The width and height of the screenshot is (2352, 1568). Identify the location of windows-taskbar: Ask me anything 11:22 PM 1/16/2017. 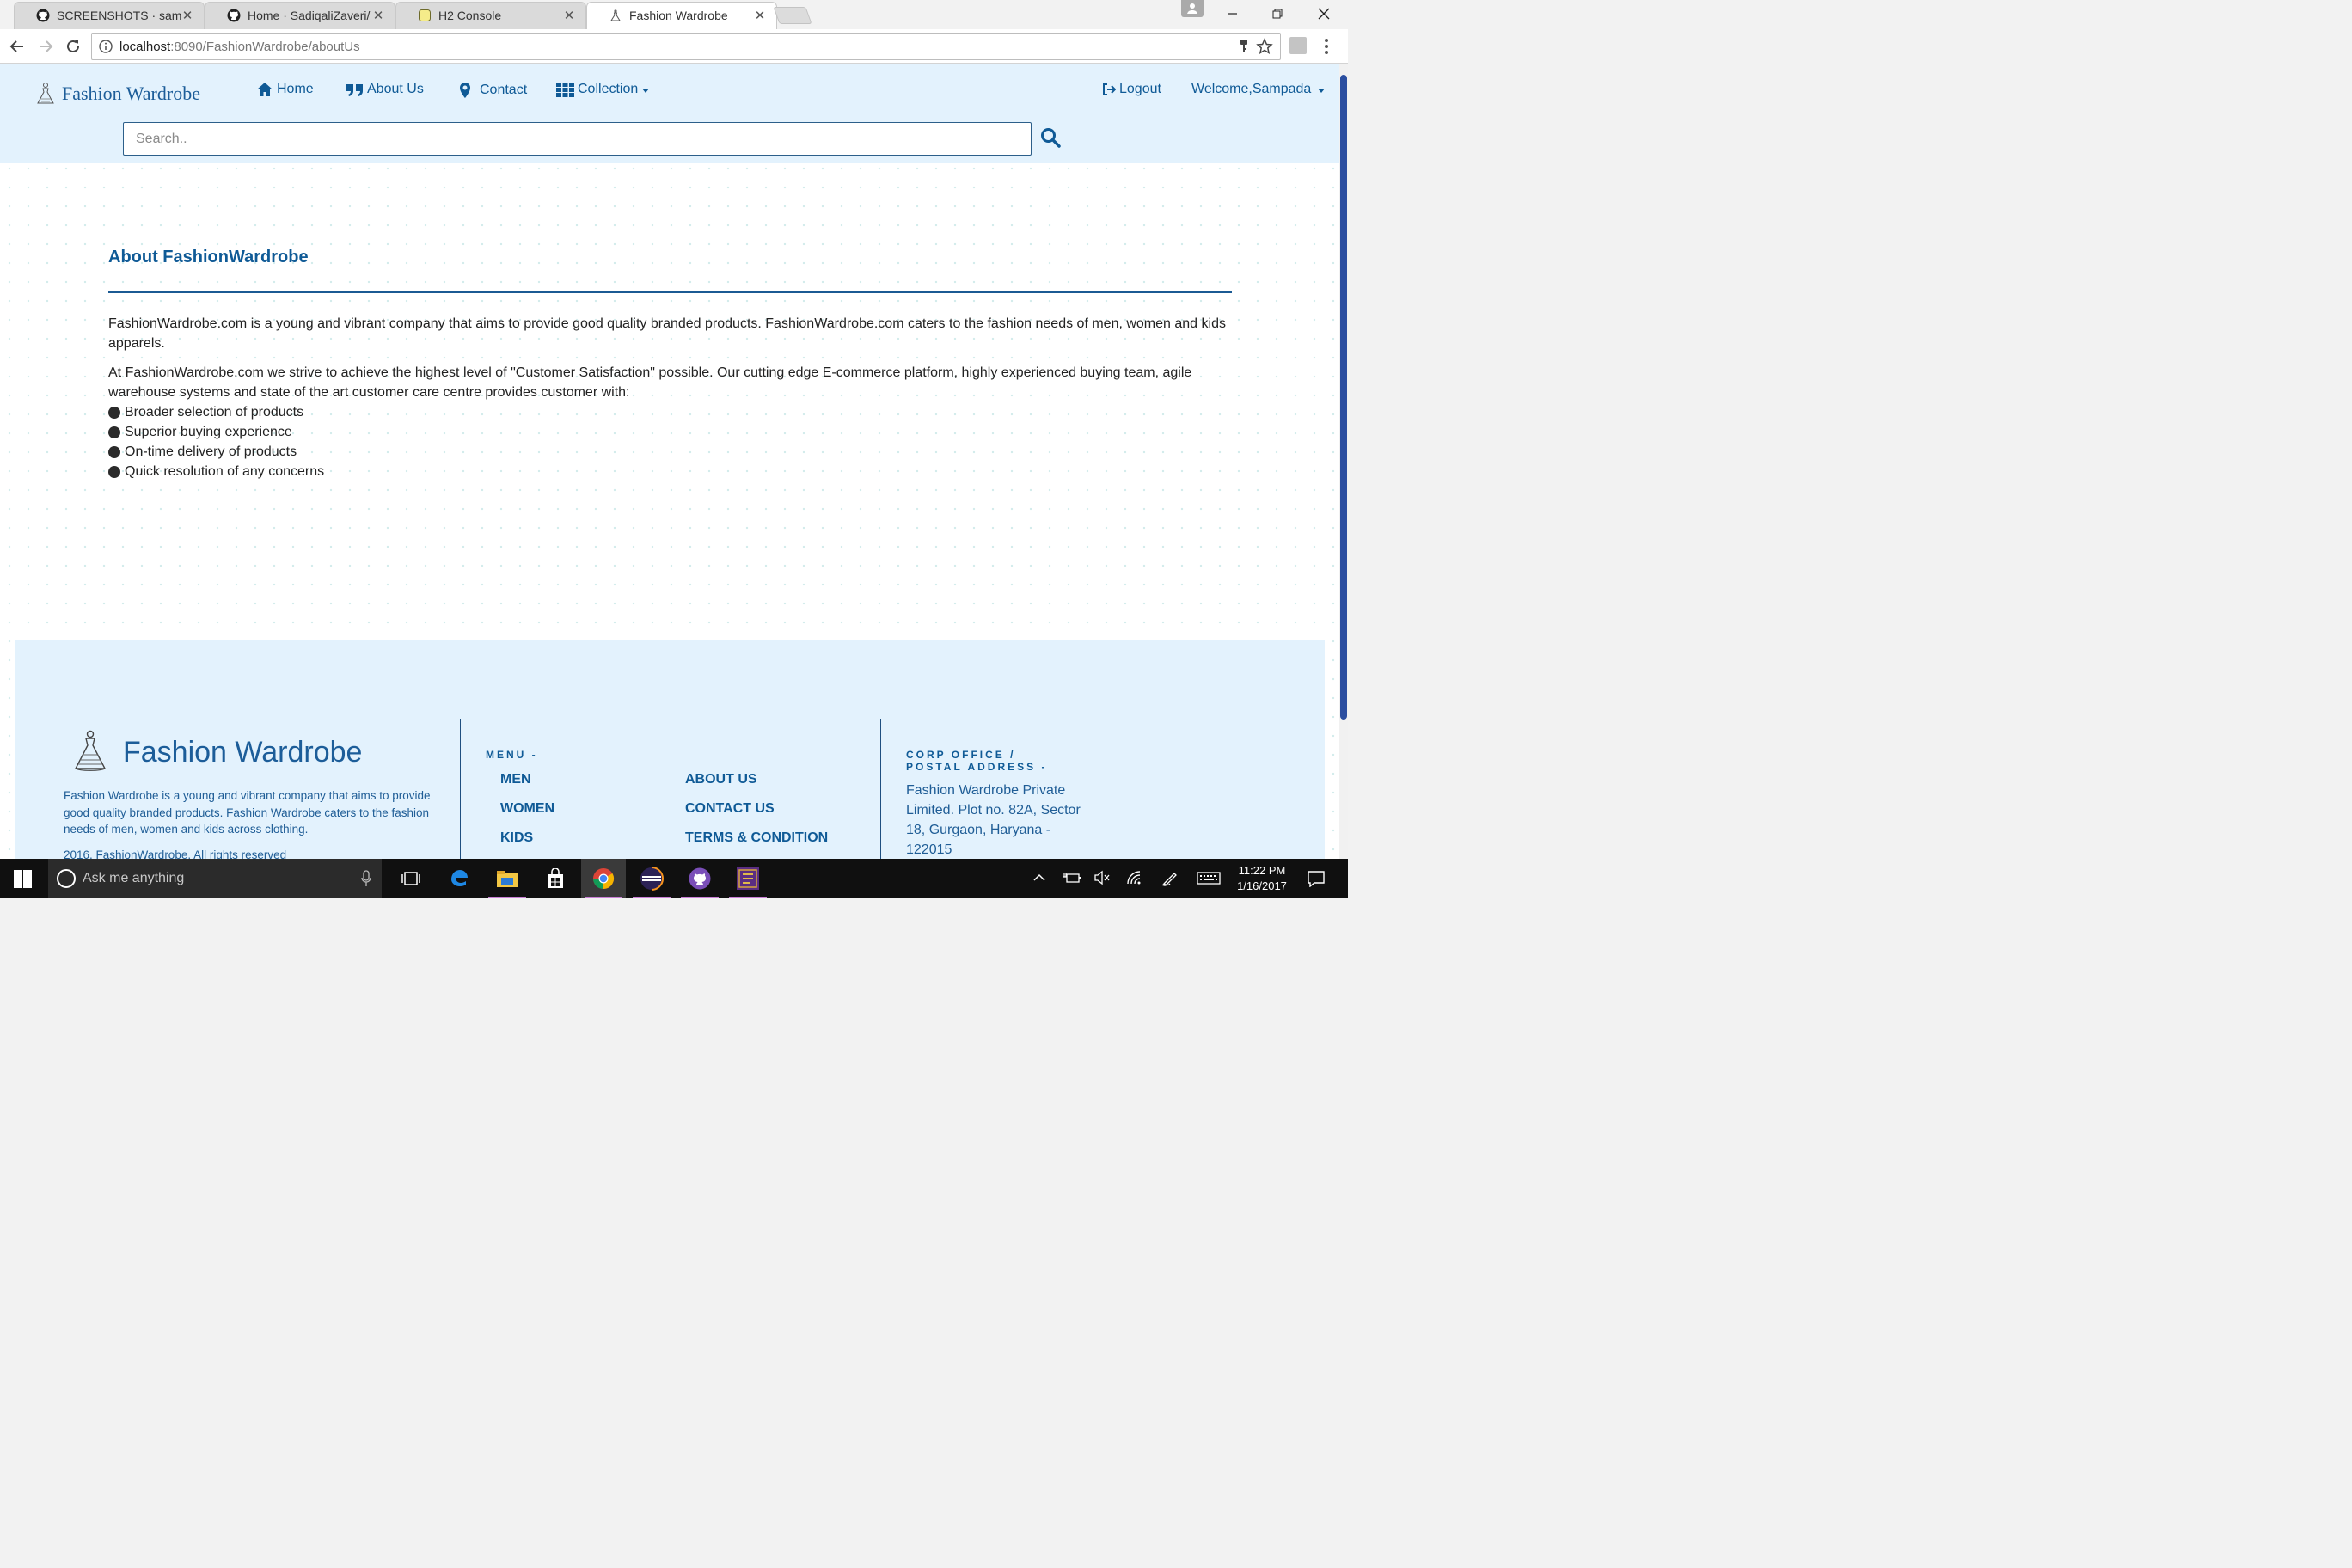
(674, 878).